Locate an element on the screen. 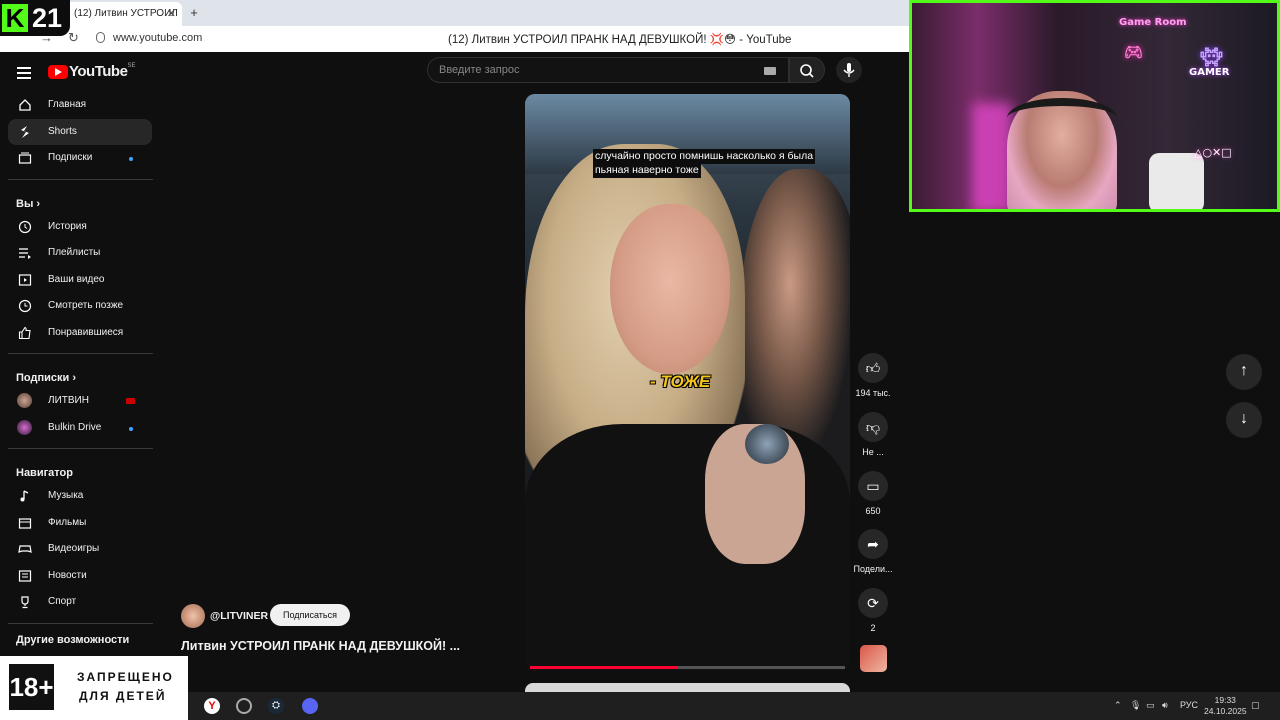  sidebar-item-label: Фильмы is located at coordinates (67, 522).